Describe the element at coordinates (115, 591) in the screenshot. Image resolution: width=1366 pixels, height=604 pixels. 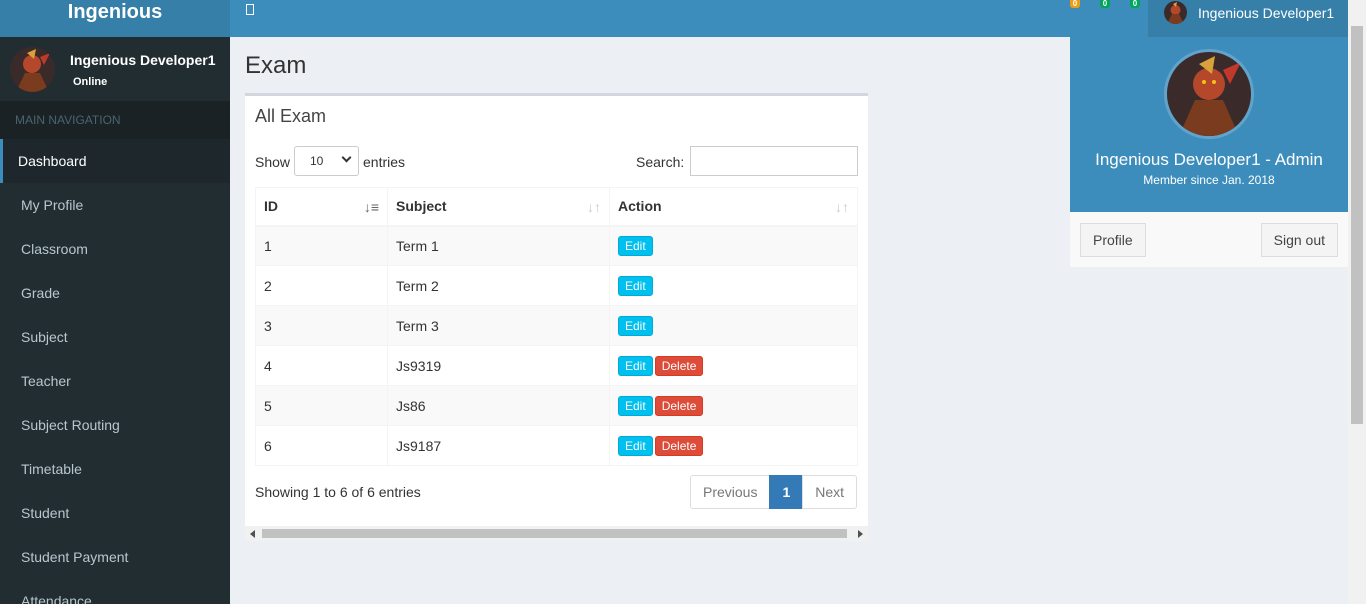
I see `sidebar-item-attendance: Attendance` at that location.